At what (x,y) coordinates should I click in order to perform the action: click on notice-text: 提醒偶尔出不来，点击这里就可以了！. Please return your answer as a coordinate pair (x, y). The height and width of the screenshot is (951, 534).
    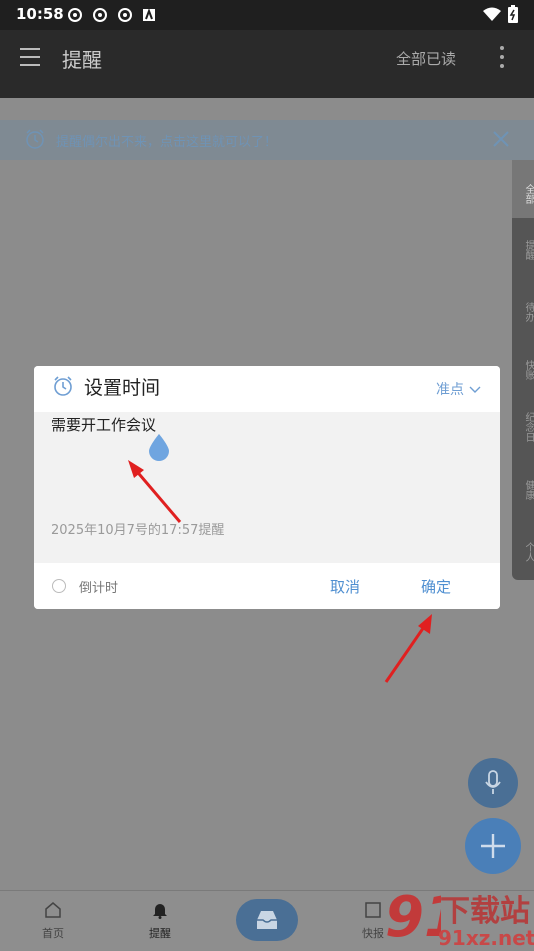
    Looking at the image, I should click on (166, 140).